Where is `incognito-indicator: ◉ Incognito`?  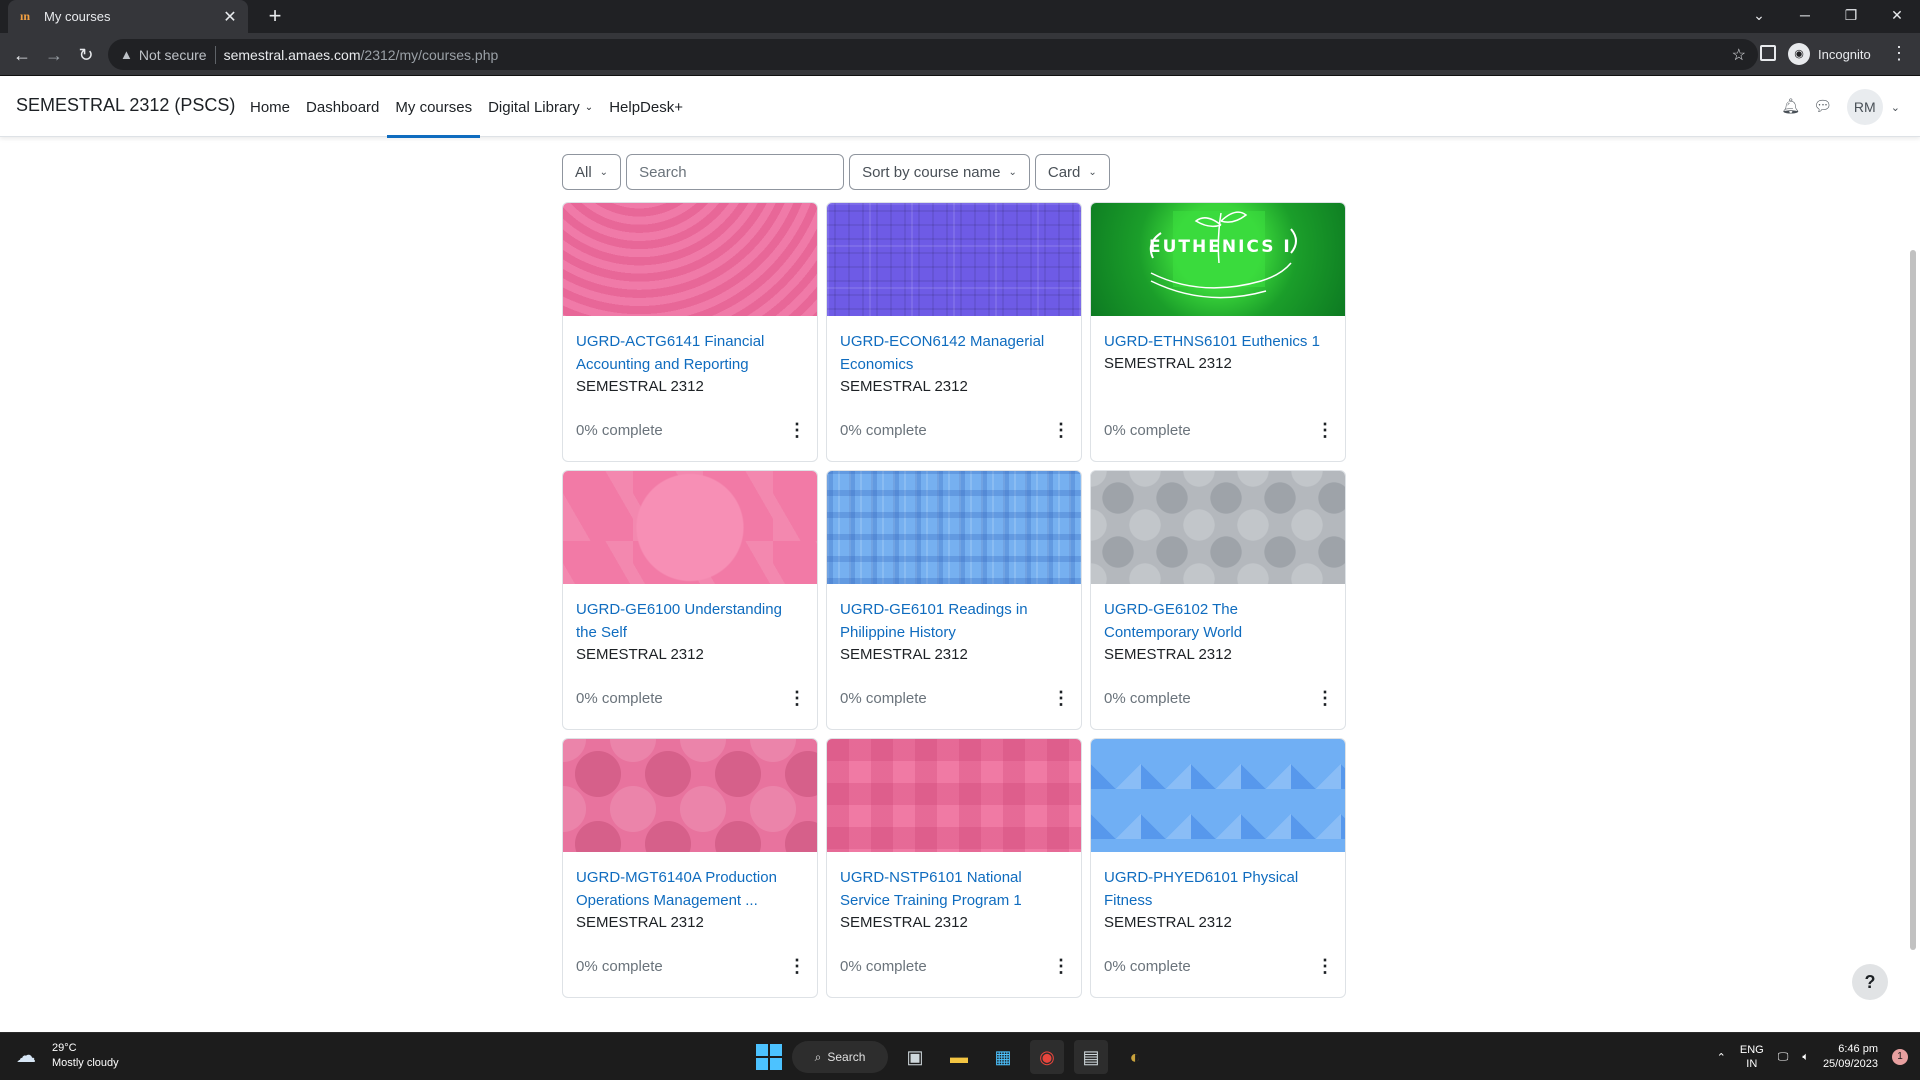
incognito-indicator: ◉ Incognito is located at coordinates (1829, 54).